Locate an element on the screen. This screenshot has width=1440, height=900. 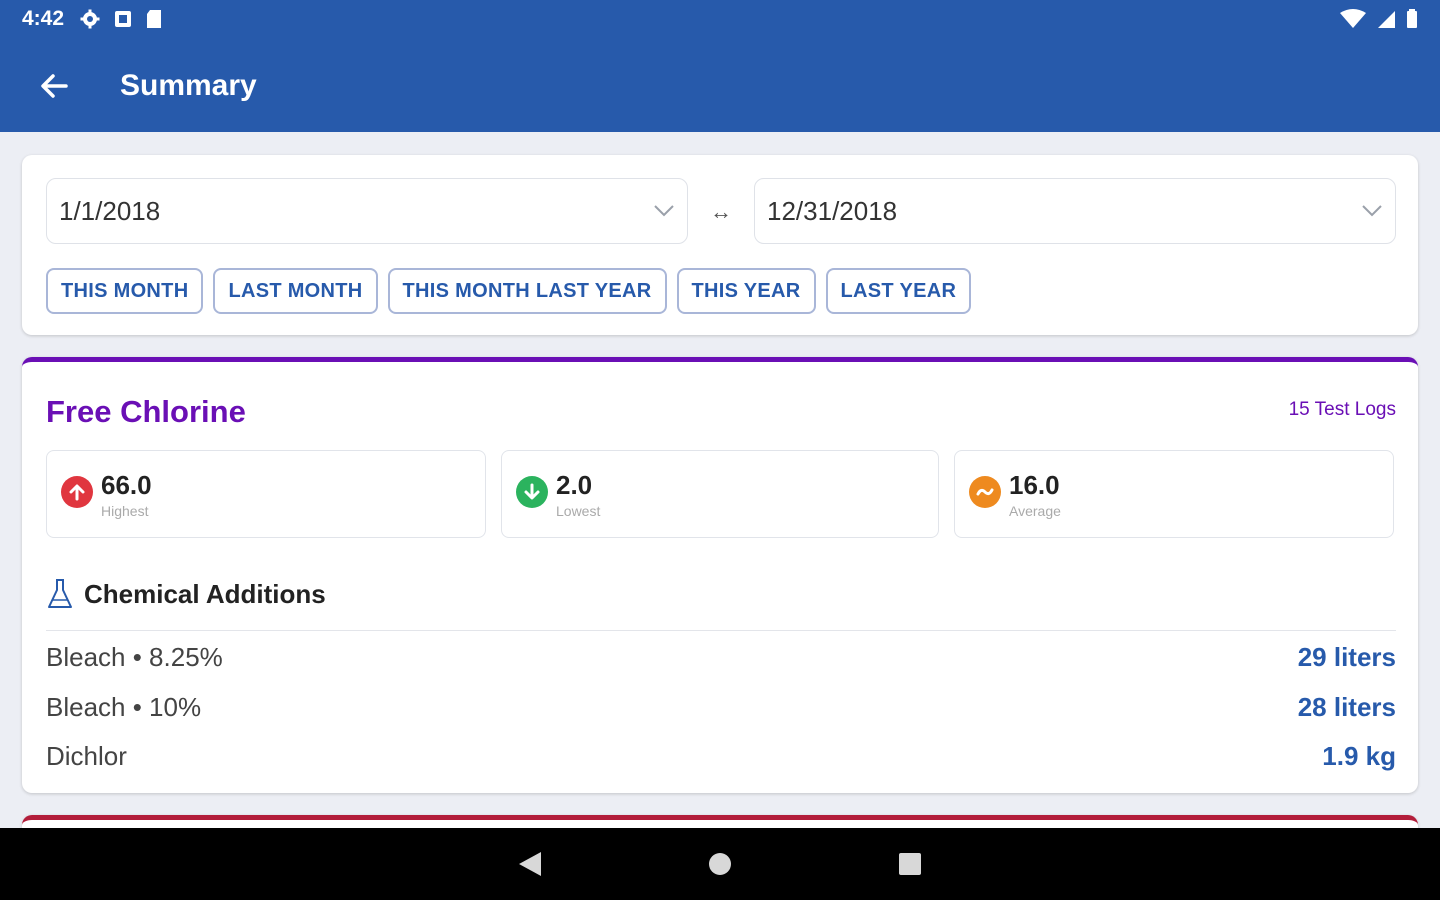
status-time: 4:42 is located at coordinates (43, 18).